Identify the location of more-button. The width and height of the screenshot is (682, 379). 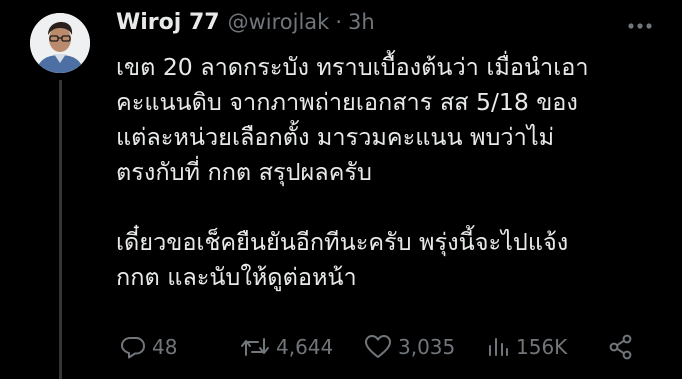
(640, 26).